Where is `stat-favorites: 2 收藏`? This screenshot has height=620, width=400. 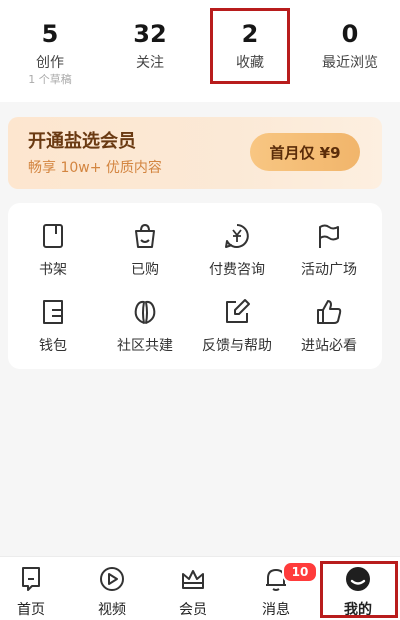 stat-favorites: 2 收藏 is located at coordinates (250, 46).